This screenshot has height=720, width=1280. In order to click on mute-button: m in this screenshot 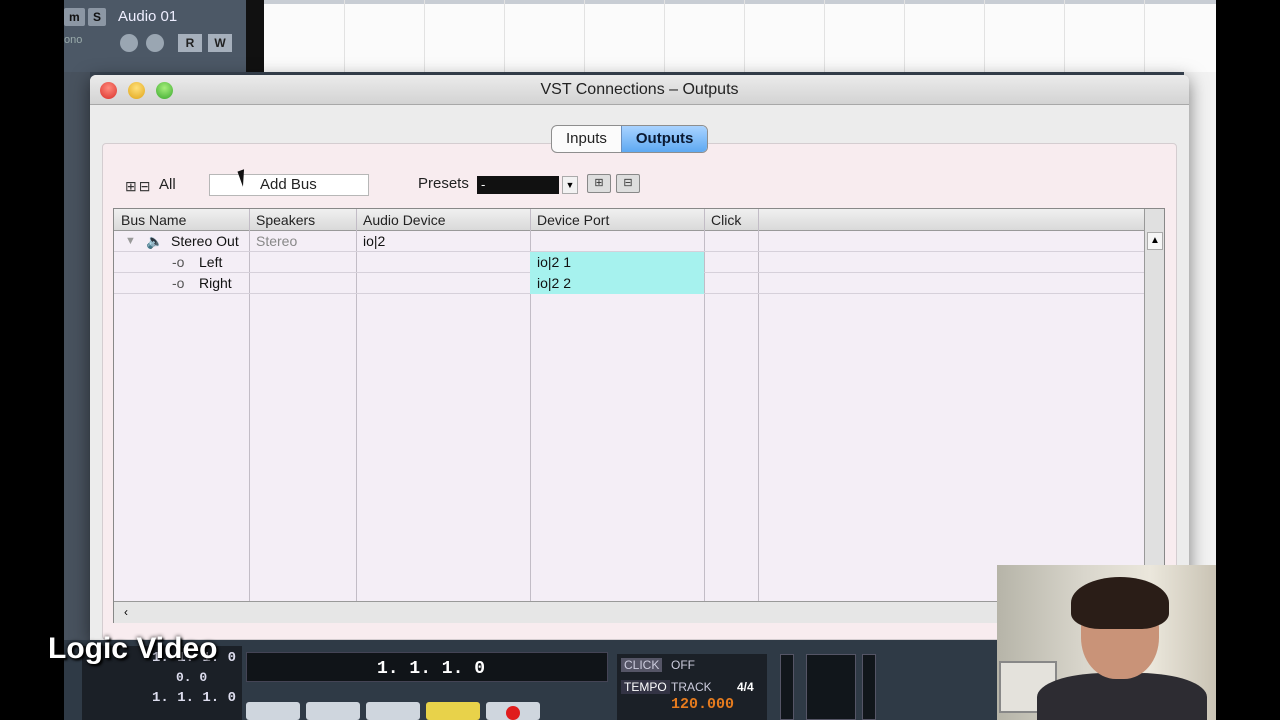, I will do `click(74, 17)`.